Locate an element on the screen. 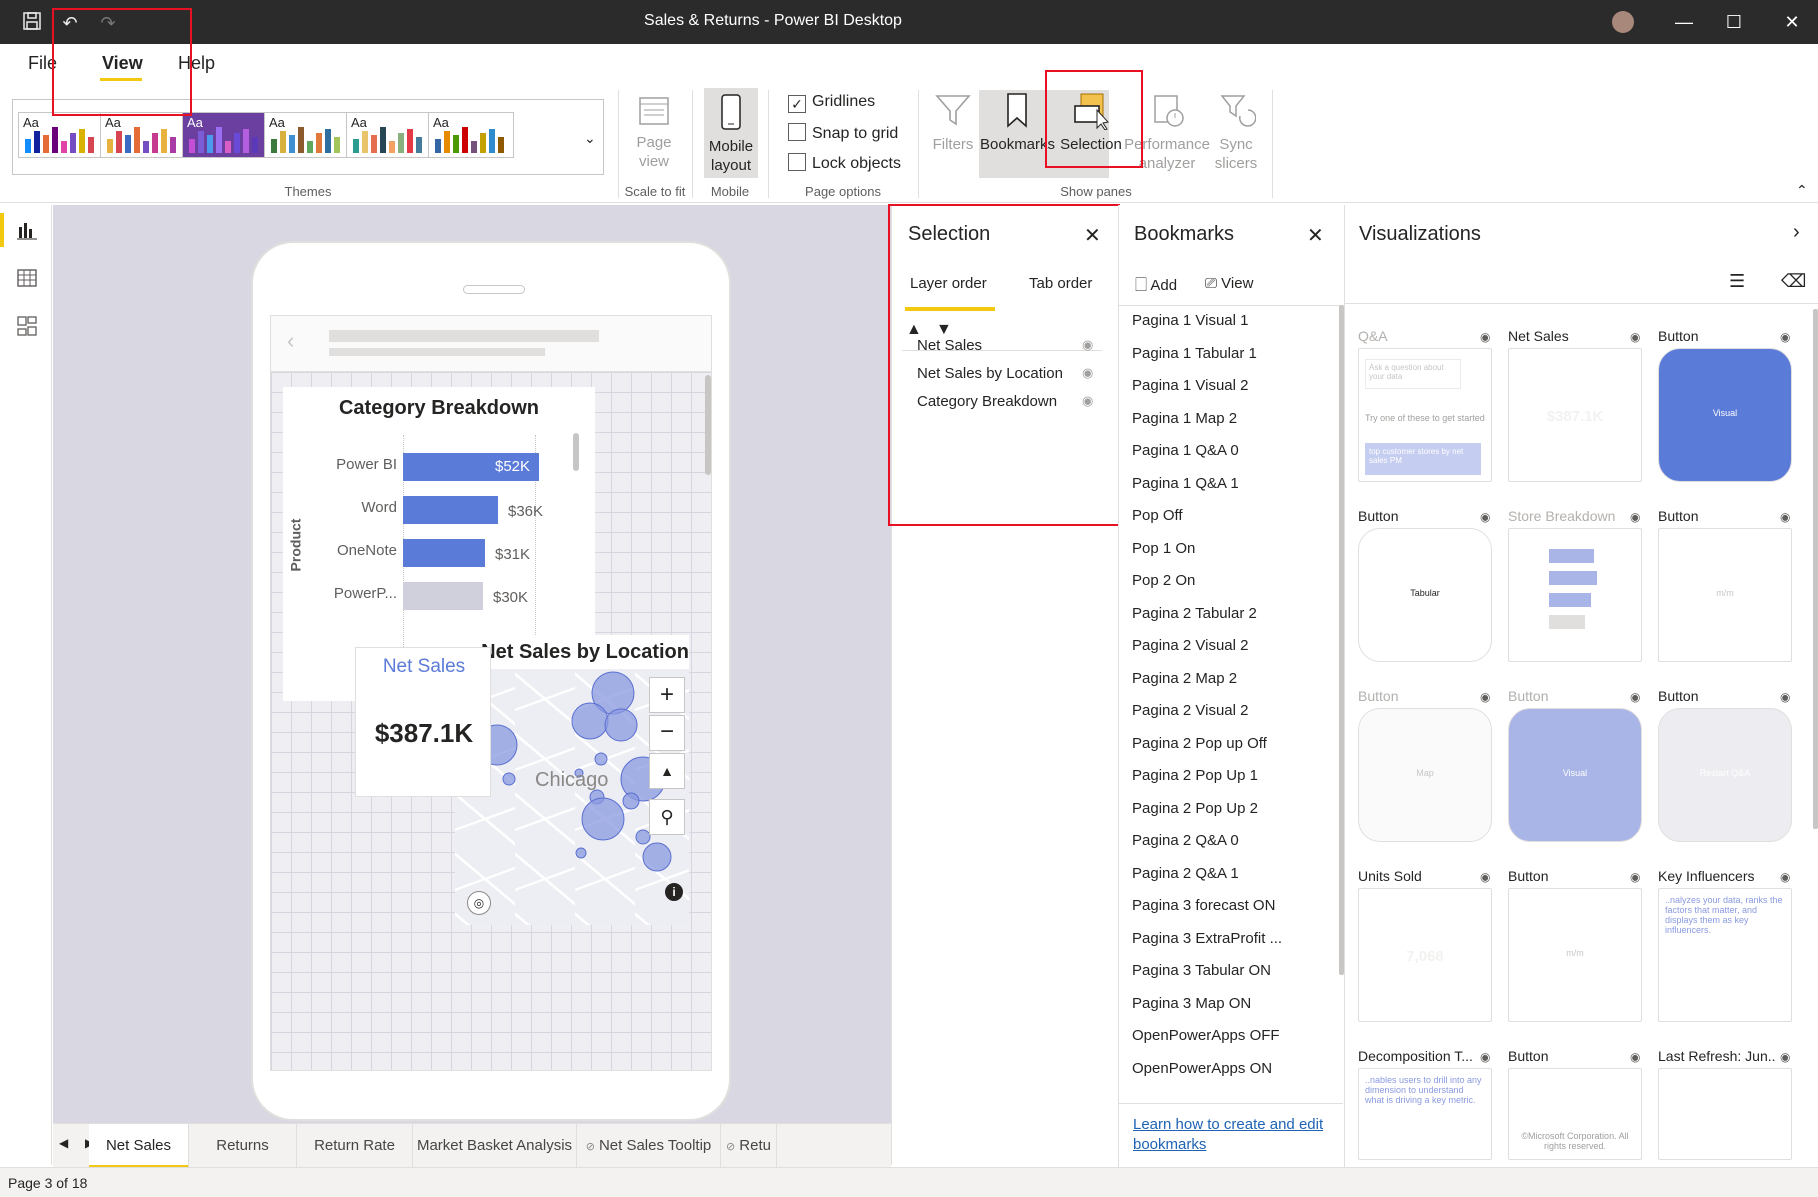  report-view-icon is located at coordinates (27, 232).